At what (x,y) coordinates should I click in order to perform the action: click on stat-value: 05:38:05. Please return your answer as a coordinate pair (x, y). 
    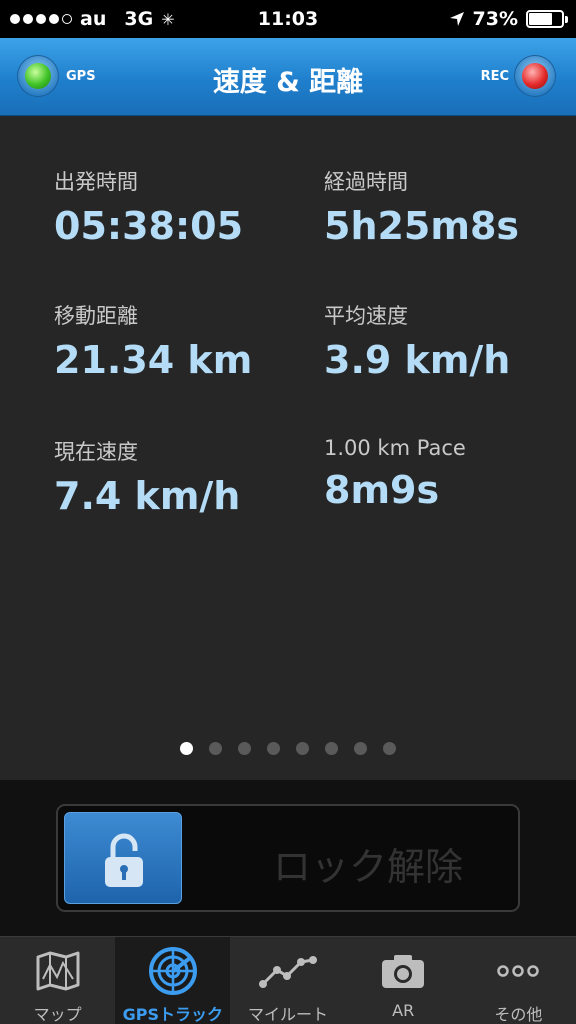
    Looking at the image, I should click on (149, 226).